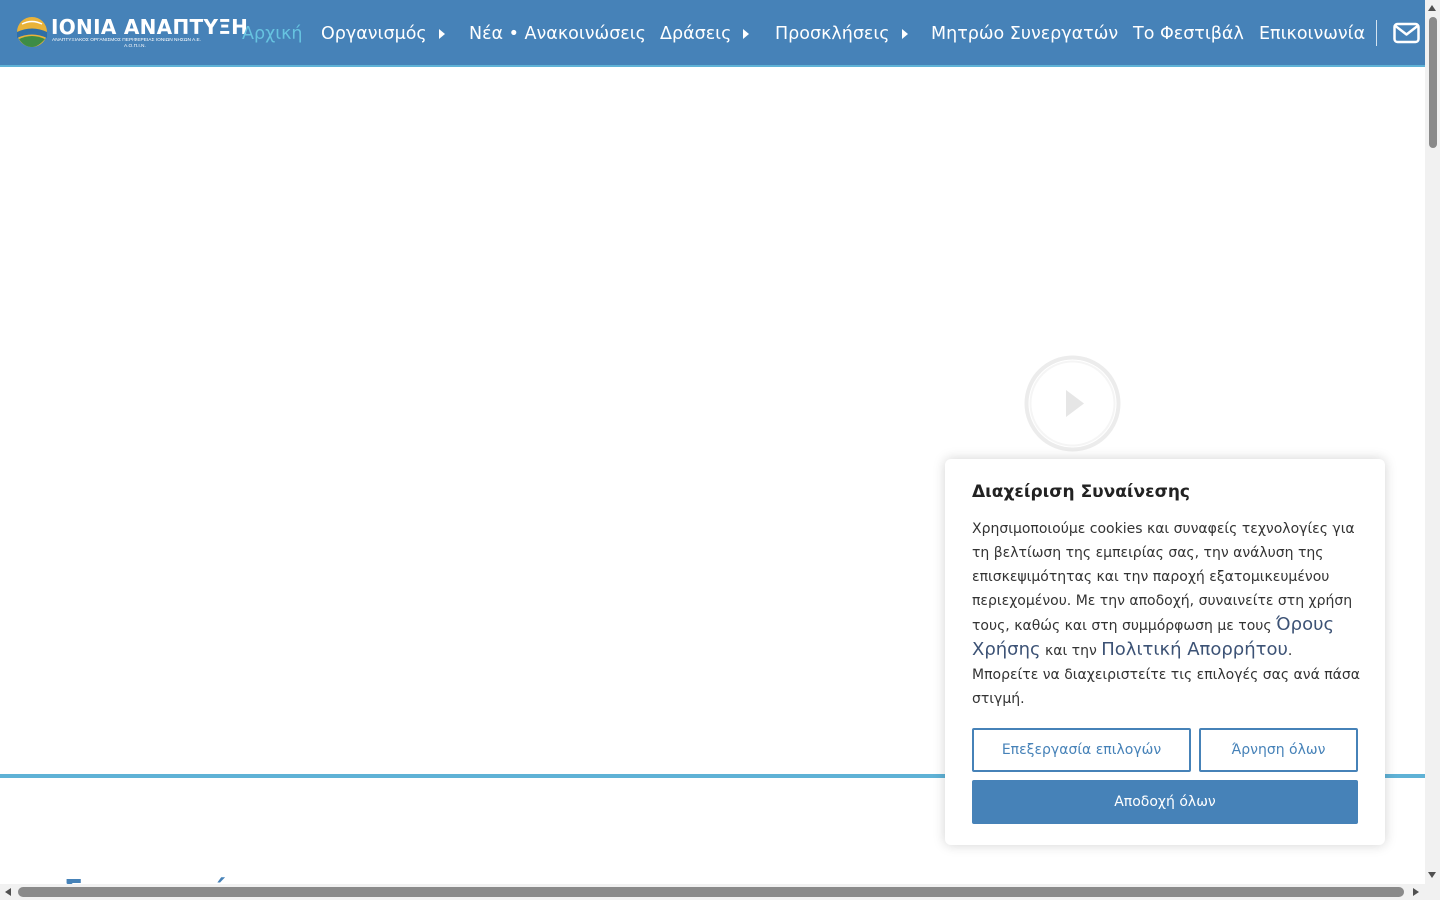 The height and width of the screenshot is (900, 1440). I want to click on nav-item-partners-registry: Μητρώο Συνεργατών, so click(1024, 34).